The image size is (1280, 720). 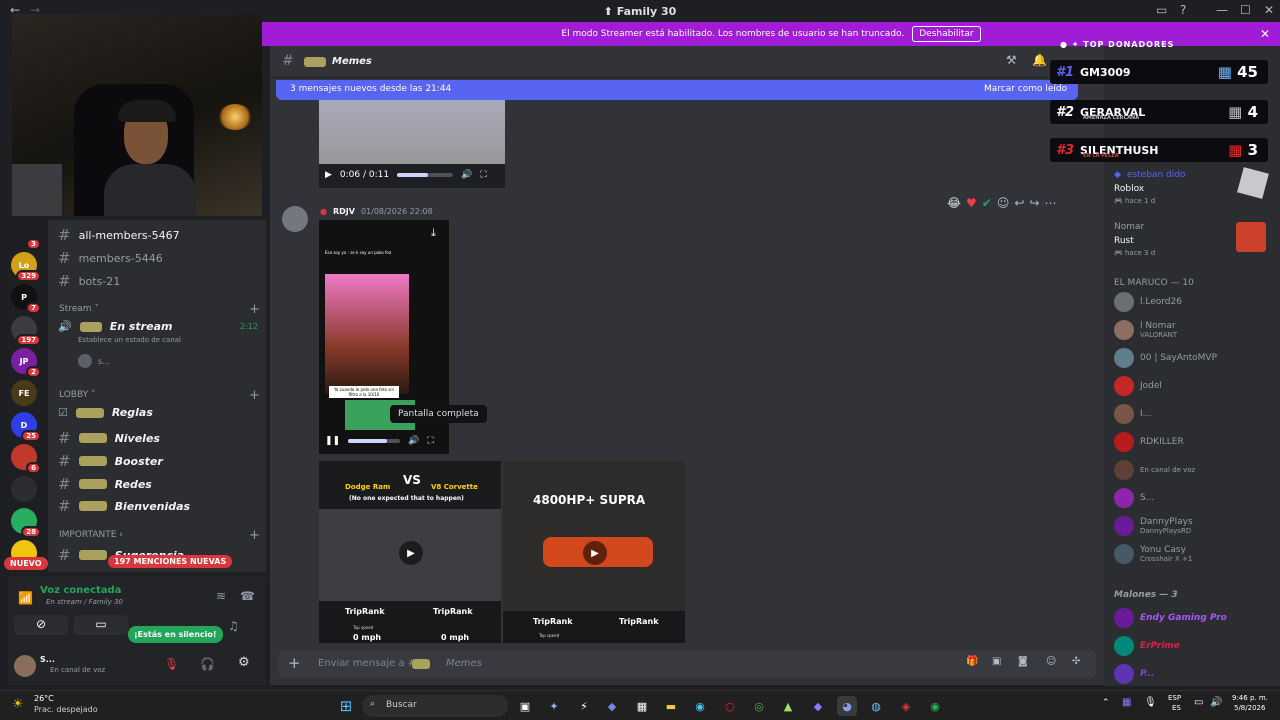 What do you see at coordinates (129, 340) in the screenshot?
I see `channel-status: Establece un estado de canal` at bounding box center [129, 340].